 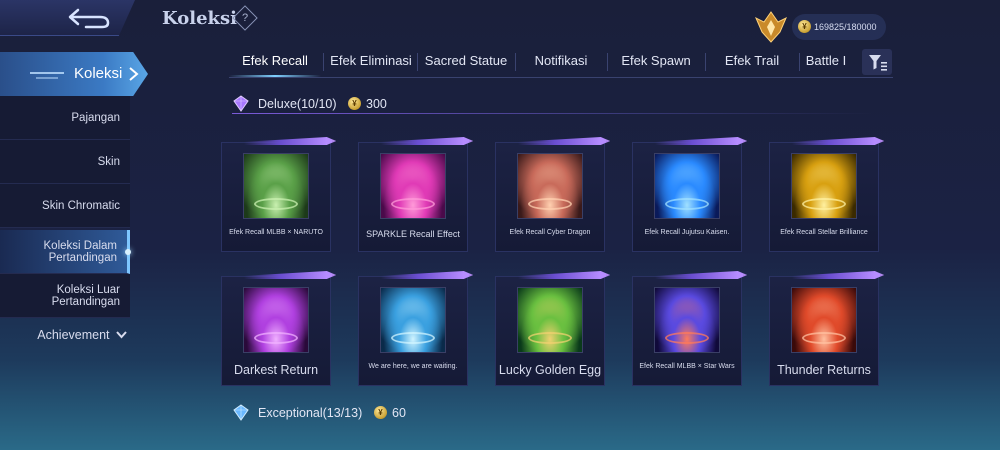 I want to click on active-indicator, so click(x=128, y=252).